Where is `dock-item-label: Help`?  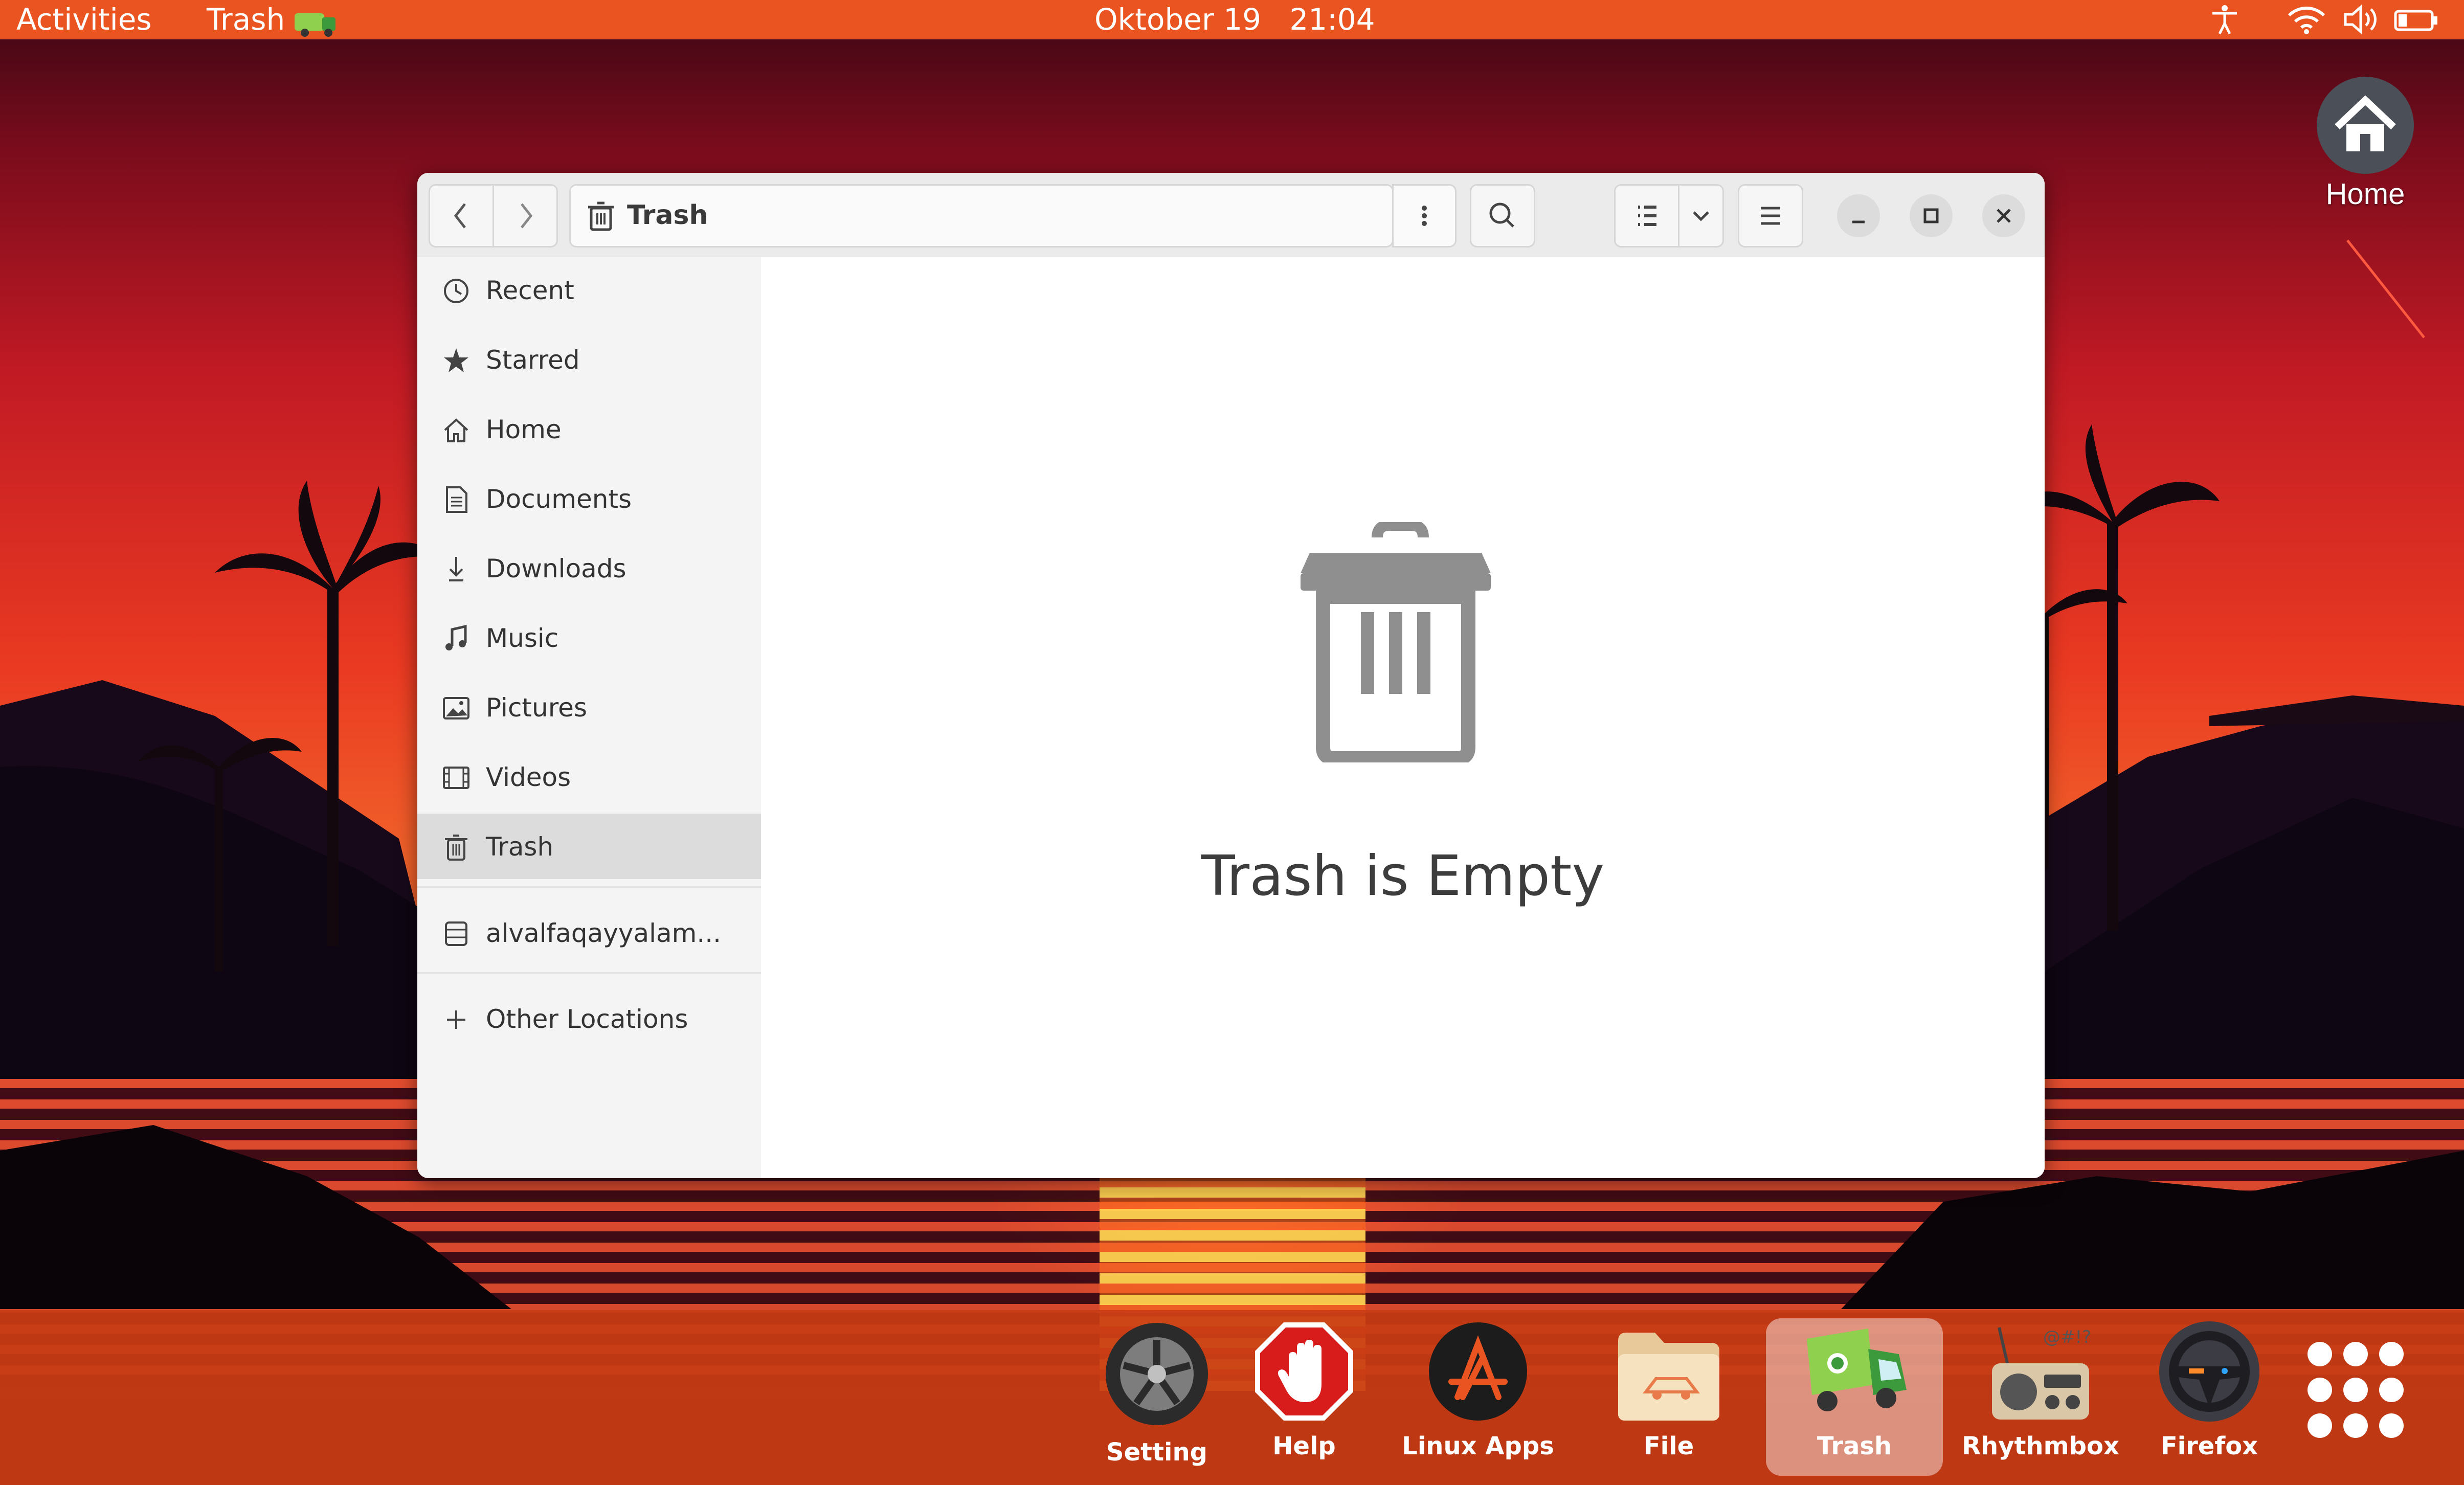 dock-item-label: Help is located at coordinates (1304, 1446).